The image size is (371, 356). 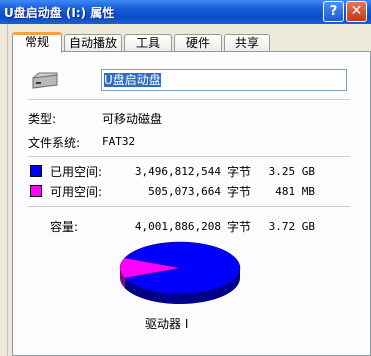 What do you see at coordinates (356, 11) in the screenshot?
I see `close-button: ✕` at bounding box center [356, 11].